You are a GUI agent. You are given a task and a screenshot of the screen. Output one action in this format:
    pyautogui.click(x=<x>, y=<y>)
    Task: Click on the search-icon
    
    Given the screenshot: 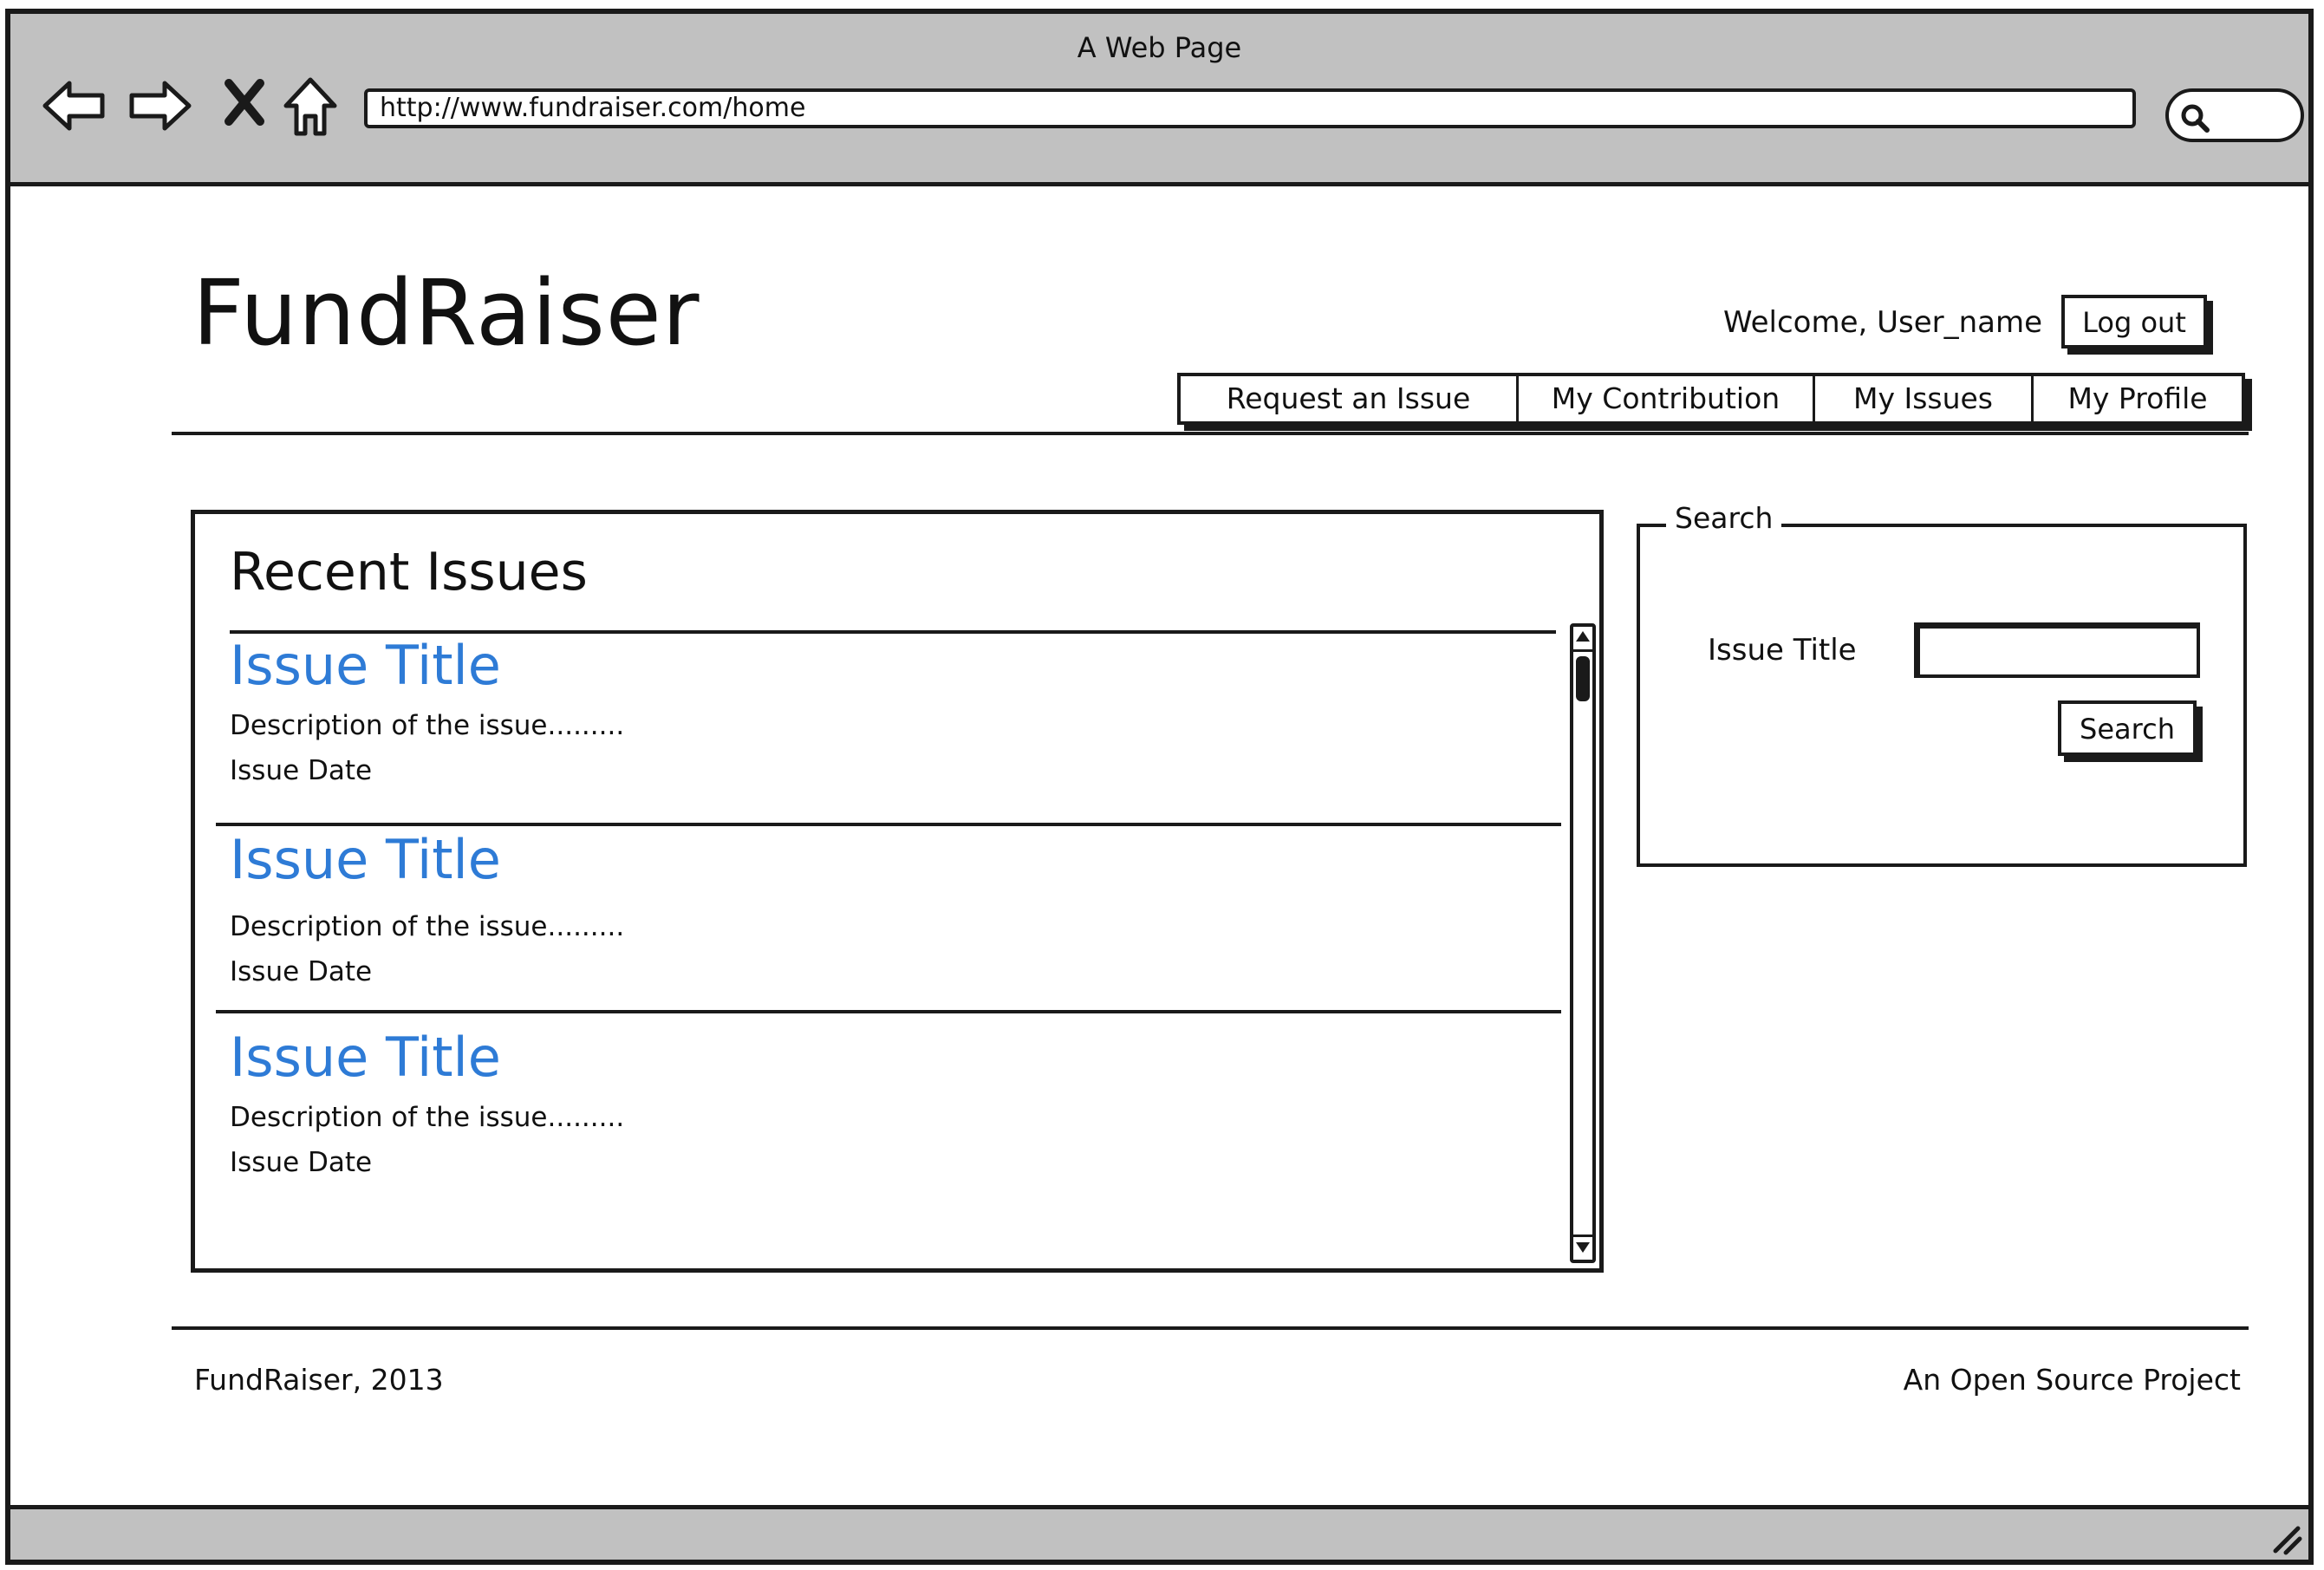 What is the action you would take?
    pyautogui.click(x=2195, y=118)
    